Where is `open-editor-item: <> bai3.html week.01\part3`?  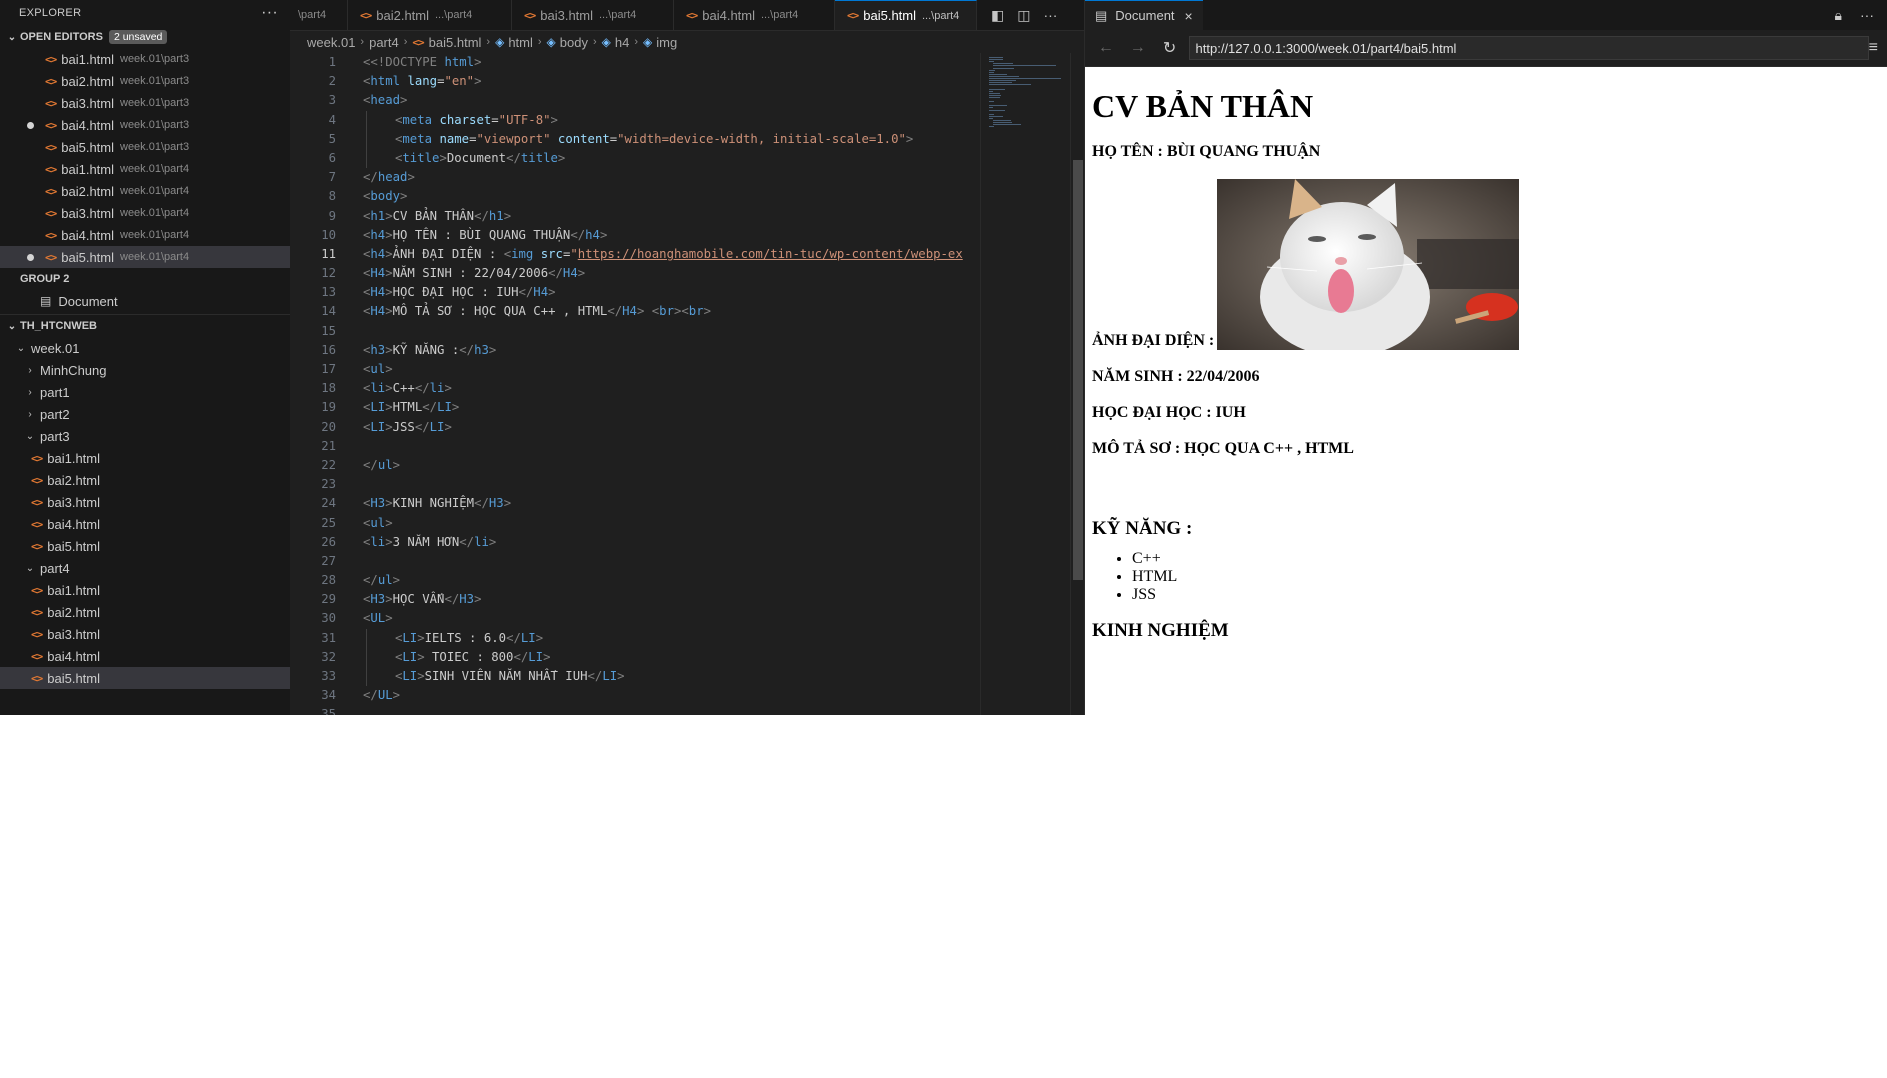 open-editor-item: <> bai3.html week.01\part3 is located at coordinates (145, 103).